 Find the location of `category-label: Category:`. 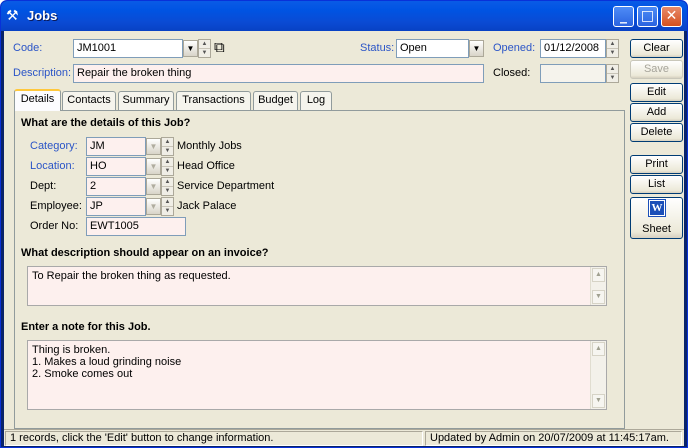

category-label: Category: is located at coordinates (54, 146).